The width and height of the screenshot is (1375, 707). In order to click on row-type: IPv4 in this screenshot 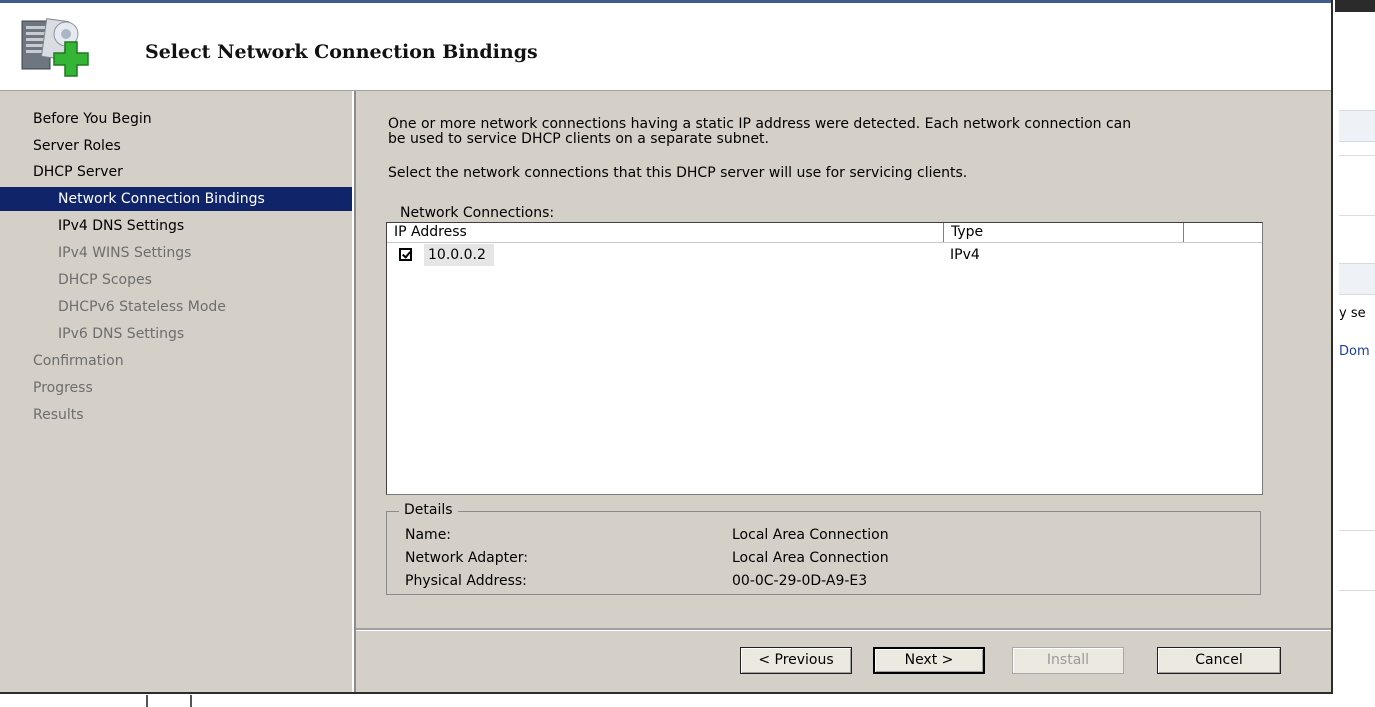, I will do `click(965, 255)`.